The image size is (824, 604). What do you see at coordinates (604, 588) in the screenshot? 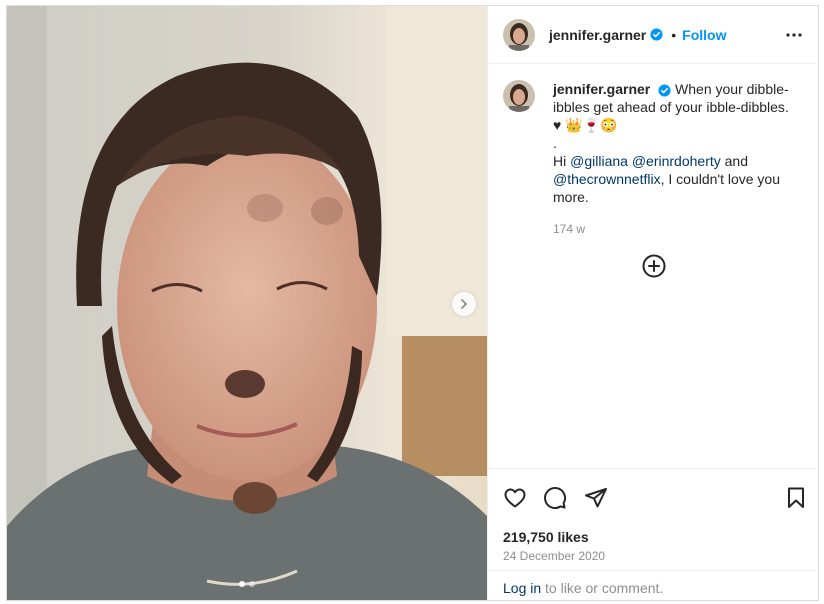
I see `login-prompt-text: to like or comment.` at bounding box center [604, 588].